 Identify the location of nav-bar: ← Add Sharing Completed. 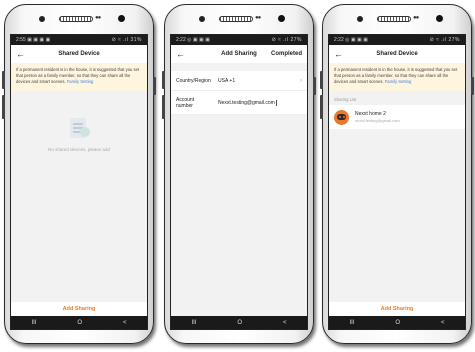
(239, 54).